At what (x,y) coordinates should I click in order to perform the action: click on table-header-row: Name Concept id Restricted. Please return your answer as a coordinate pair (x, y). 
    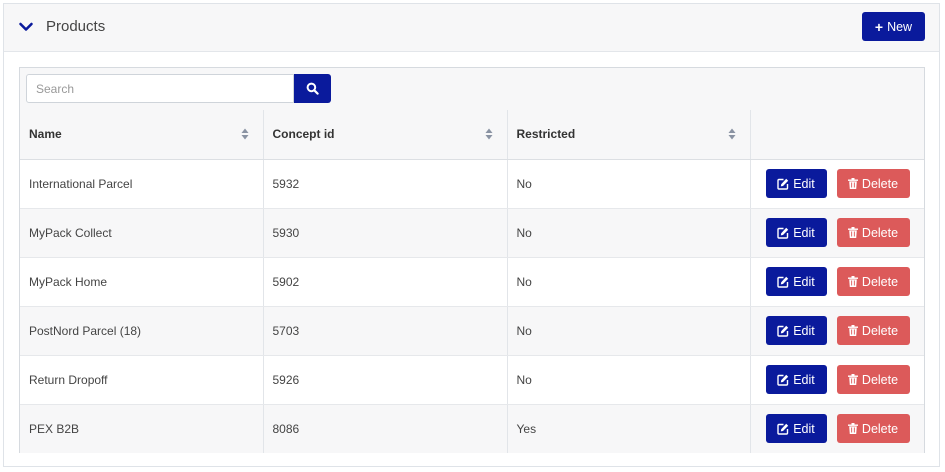
    Looking at the image, I should click on (472, 135).